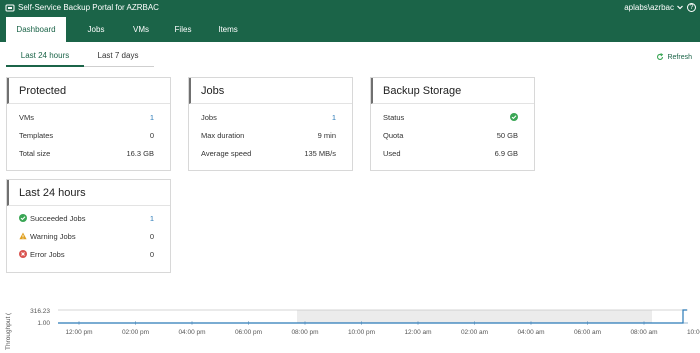 This screenshot has width=700, height=353. I want to click on row-value: 16.3 GB, so click(140, 153).